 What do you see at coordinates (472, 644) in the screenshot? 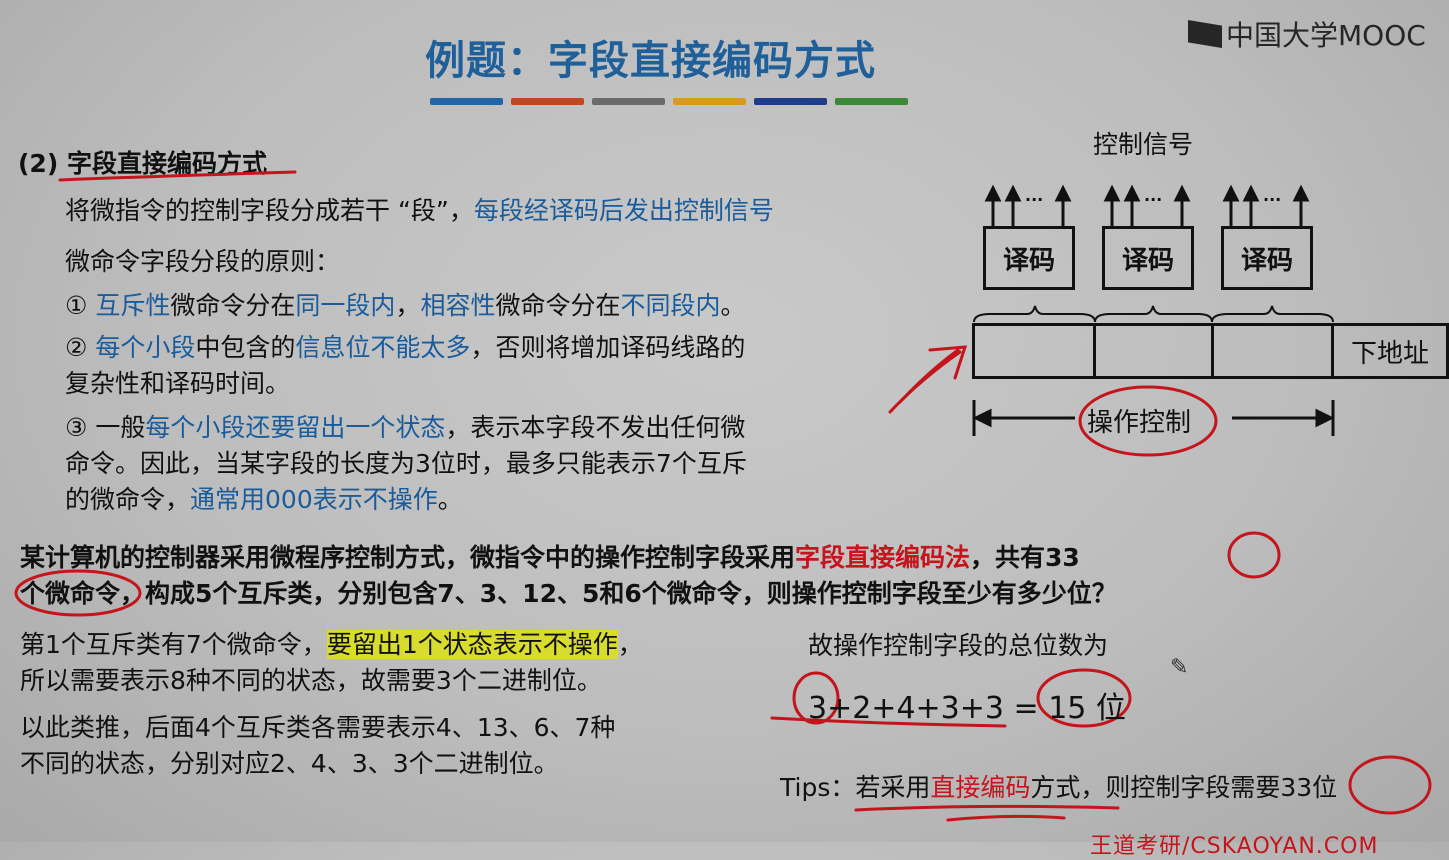
I see `answer-highlight: 要留出1个状态表示不操作` at bounding box center [472, 644].